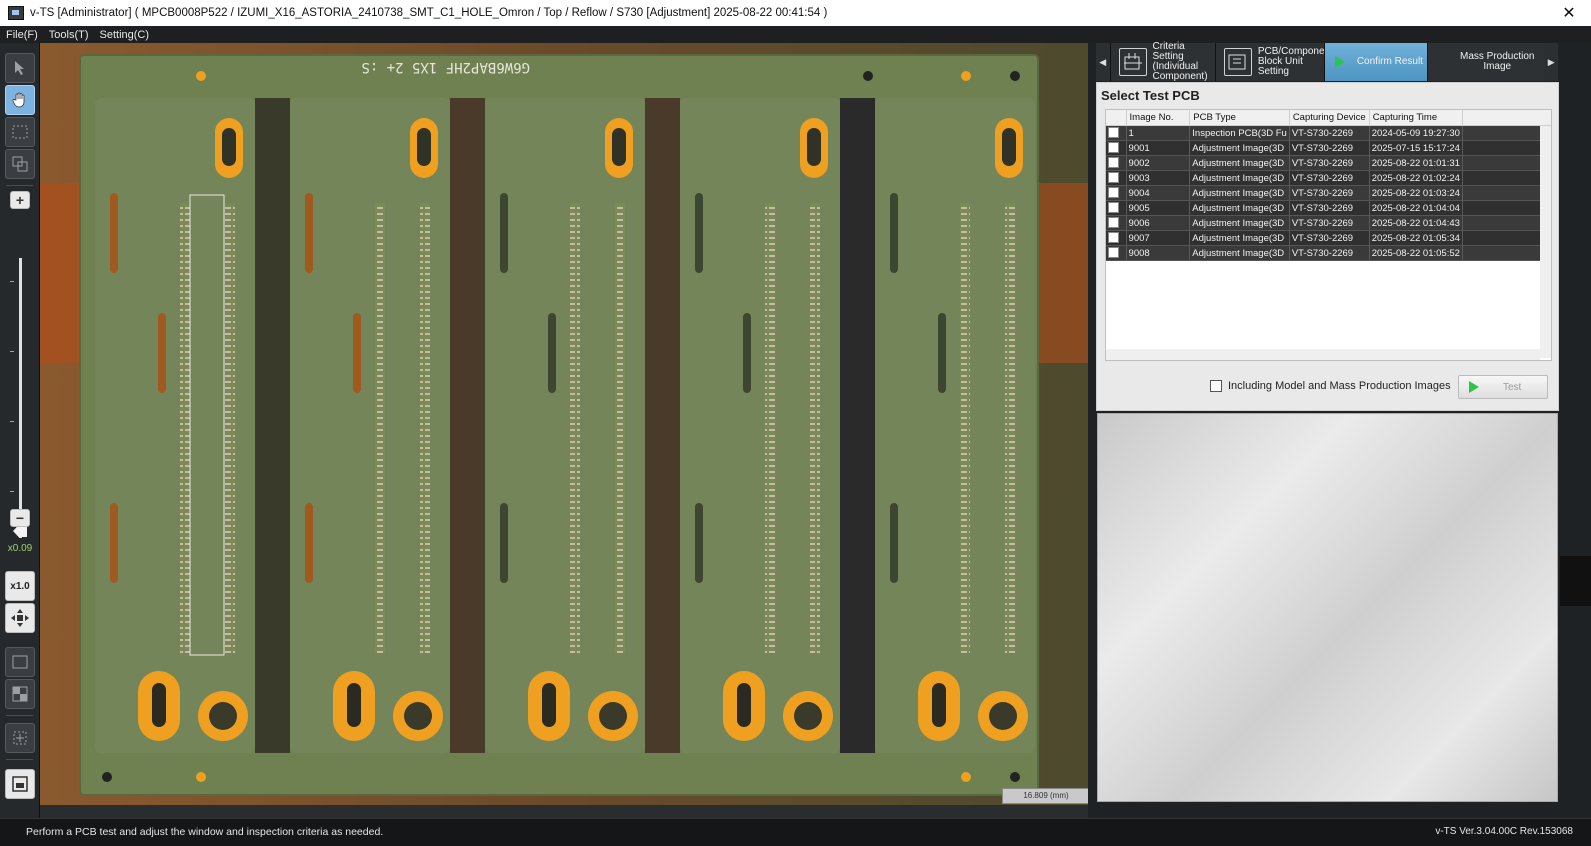 The image size is (1591, 846). I want to click on cell-capturing-time: 2025-08-22 01:03:24, so click(1416, 193).